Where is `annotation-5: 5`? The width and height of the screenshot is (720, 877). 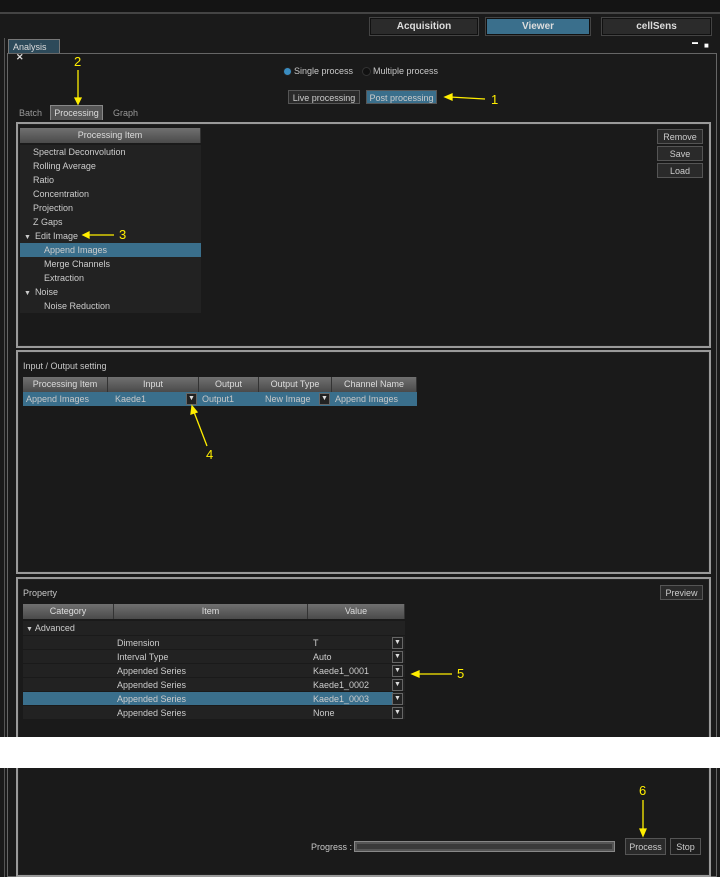 annotation-5: 5 is located at coordinates (461, 673).